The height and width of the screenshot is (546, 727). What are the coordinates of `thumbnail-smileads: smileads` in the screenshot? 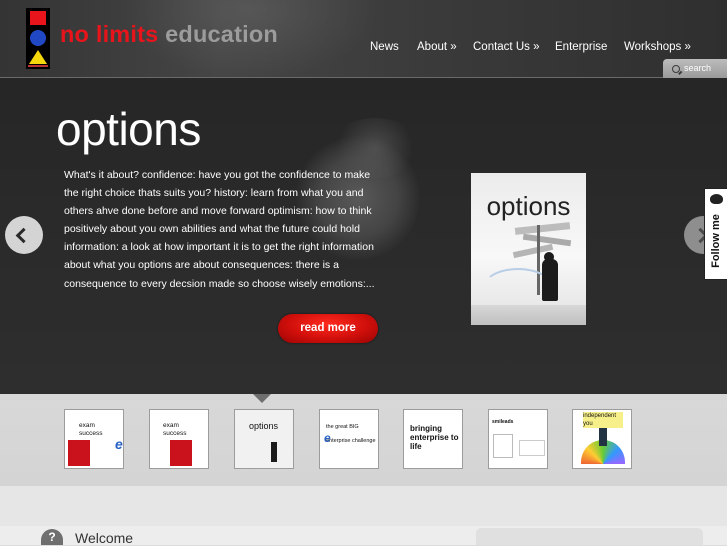 It's located at (518, 439).